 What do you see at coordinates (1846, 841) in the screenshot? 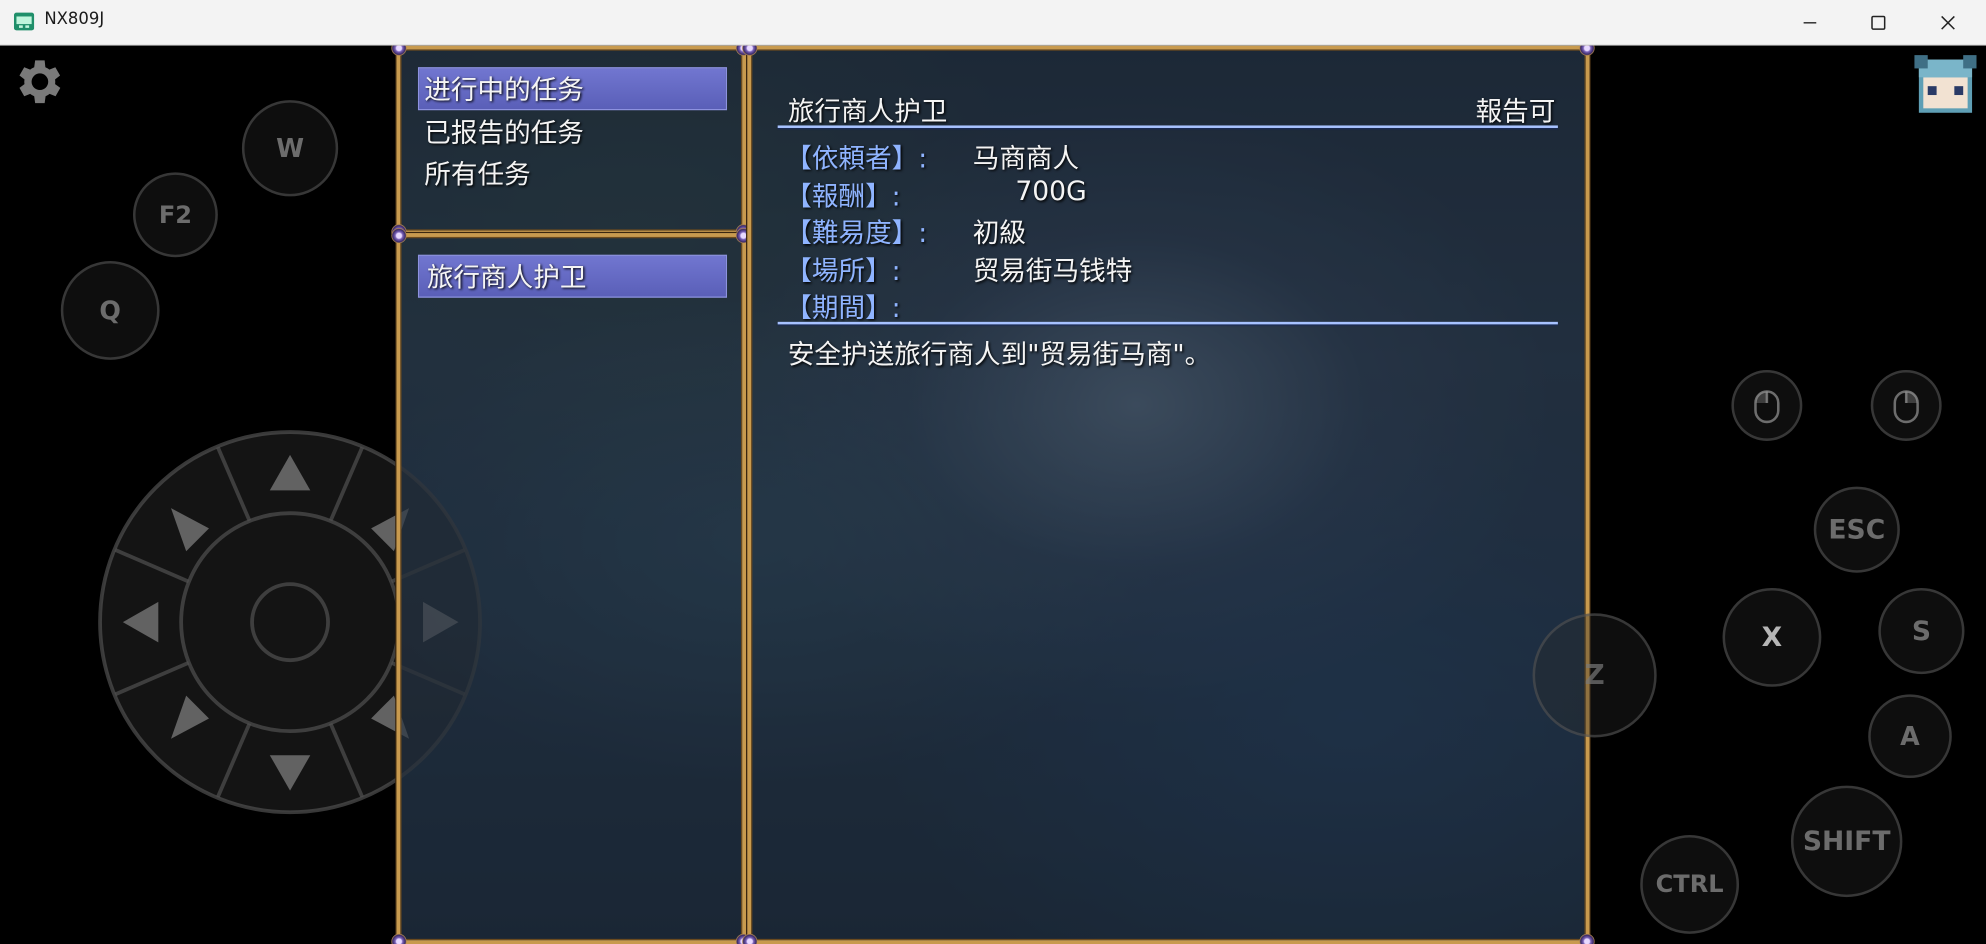
I see `shift-key-button: SHIFT` at bounding box center [1846, 841].